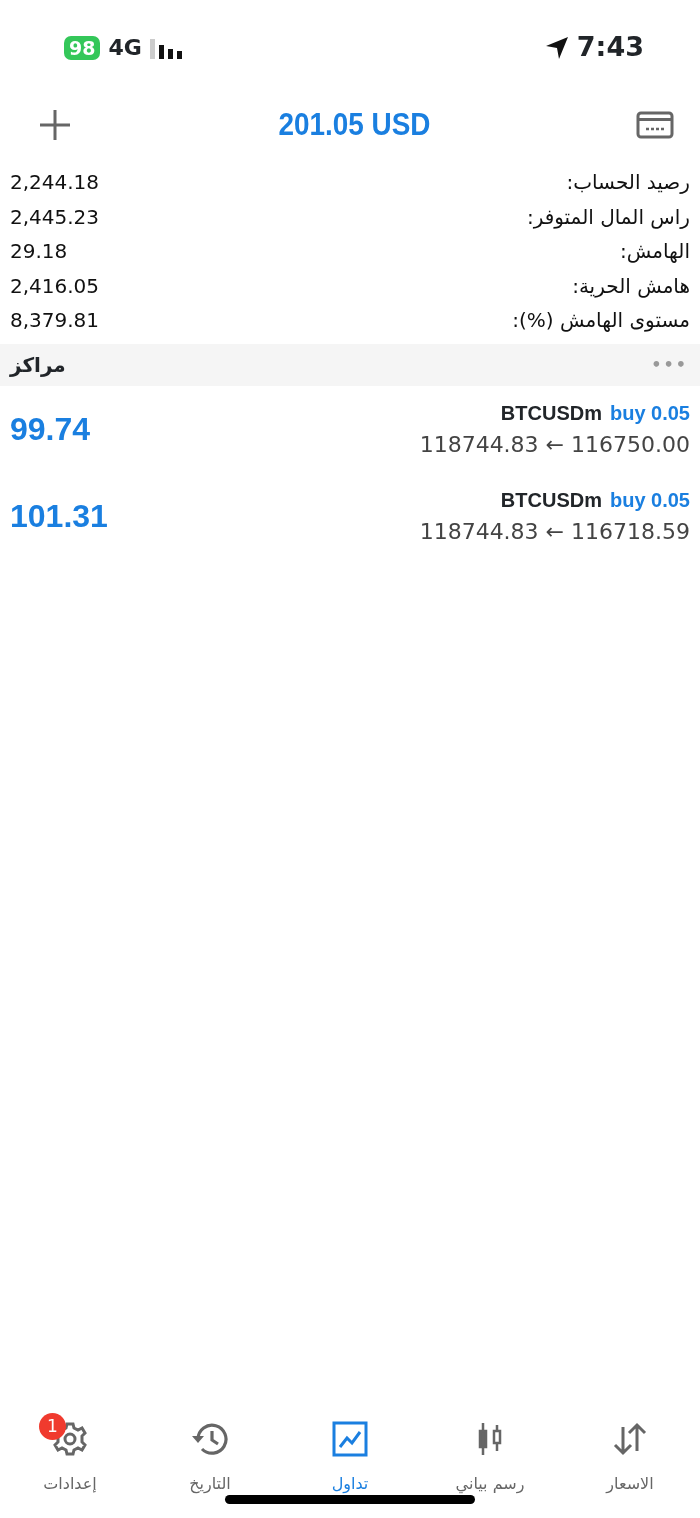 This screenshot has width=700, height=1518. Describe the element at coordinates (556, 47) in the screenshot. I see `location-icon` at that location.